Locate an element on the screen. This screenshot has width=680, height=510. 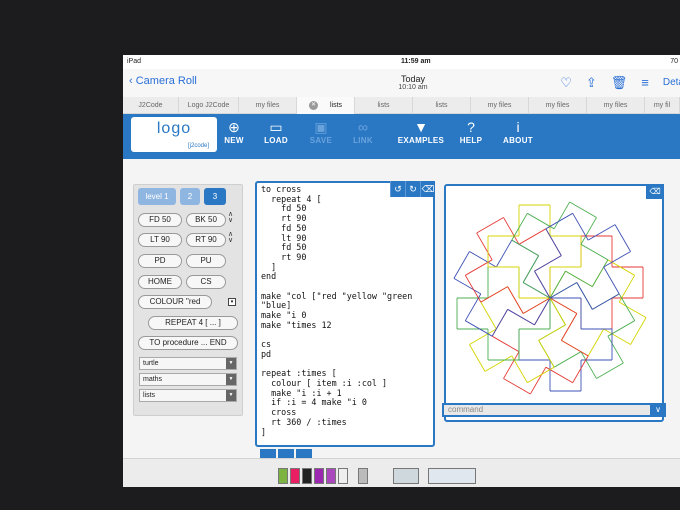
lt-button: LT 90 is located at coordinates (160, 240).